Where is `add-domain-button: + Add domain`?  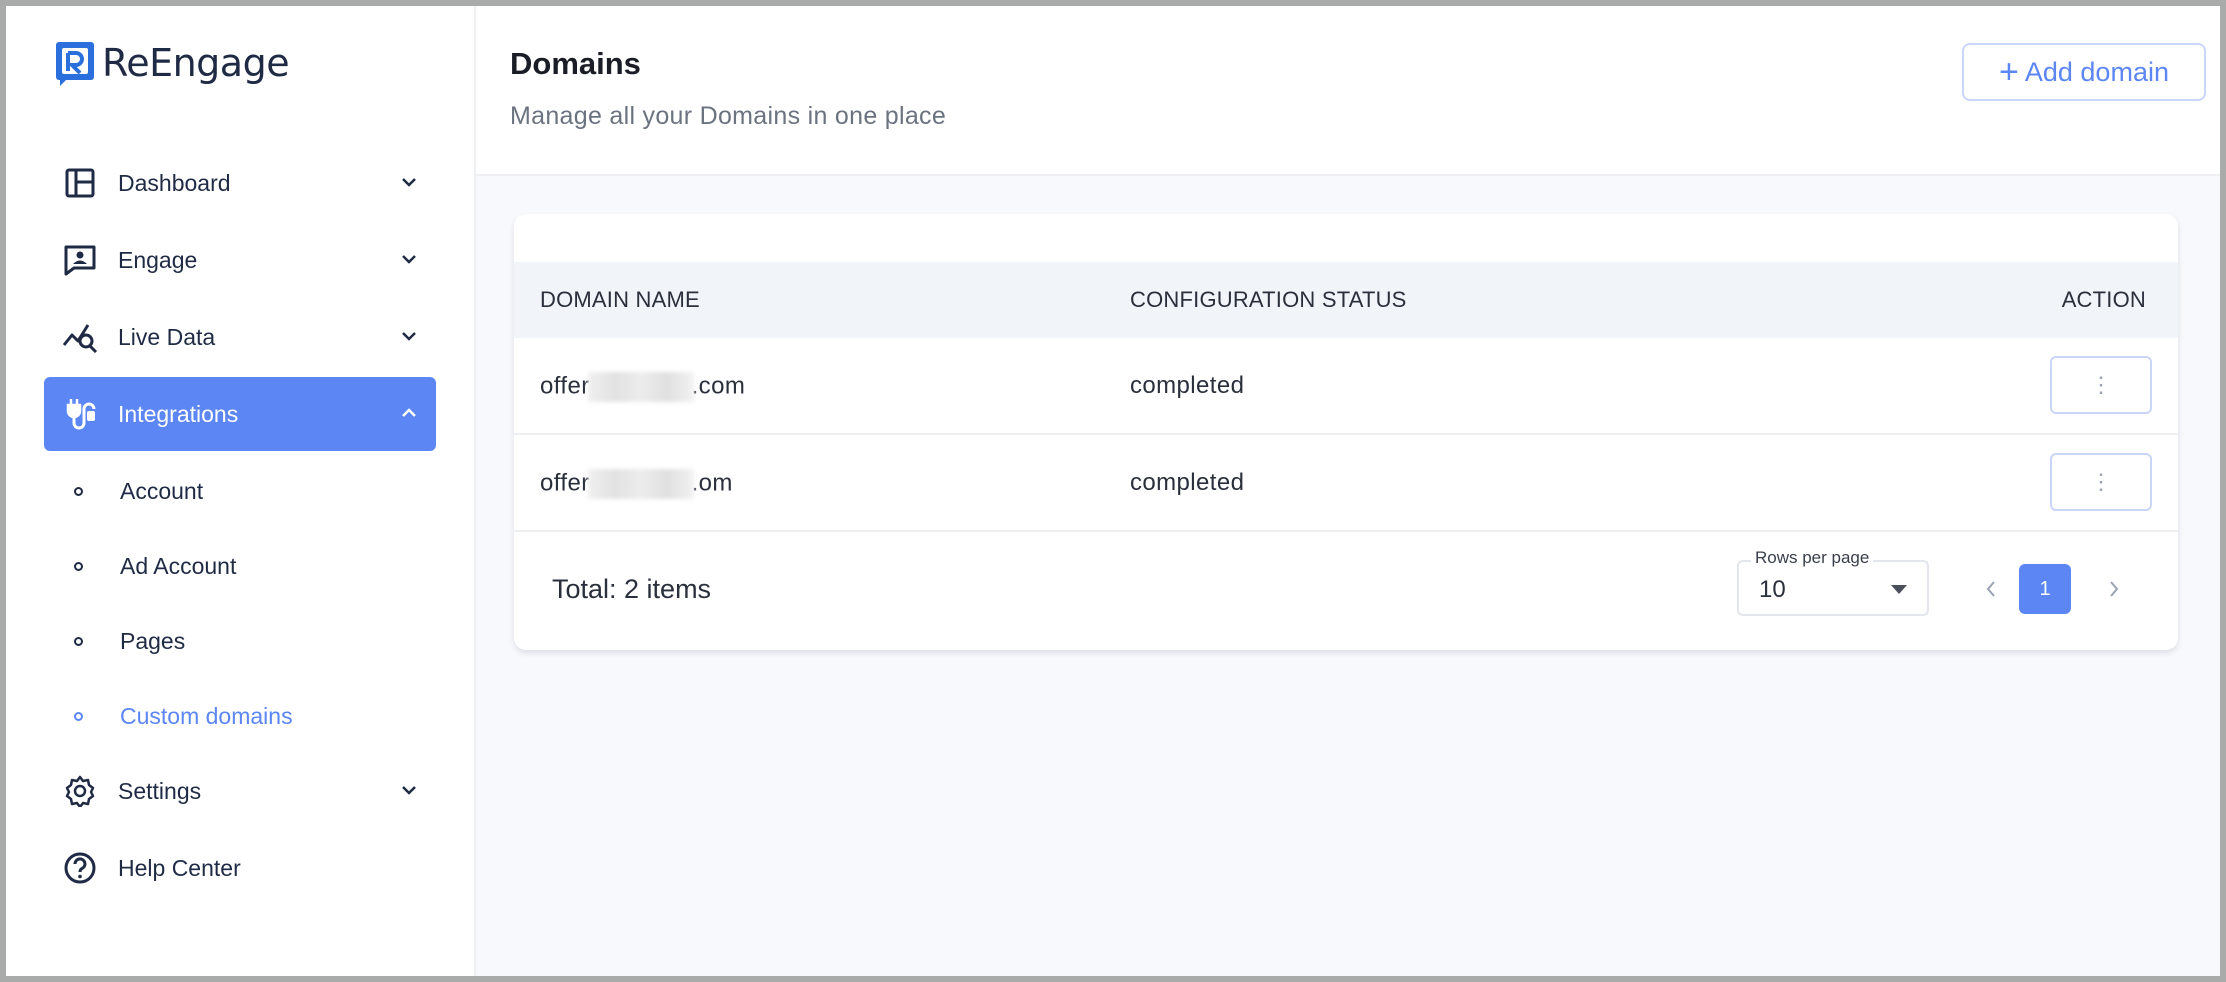 add-domain-button: + Add domain is located at coordinates (2084, 72).